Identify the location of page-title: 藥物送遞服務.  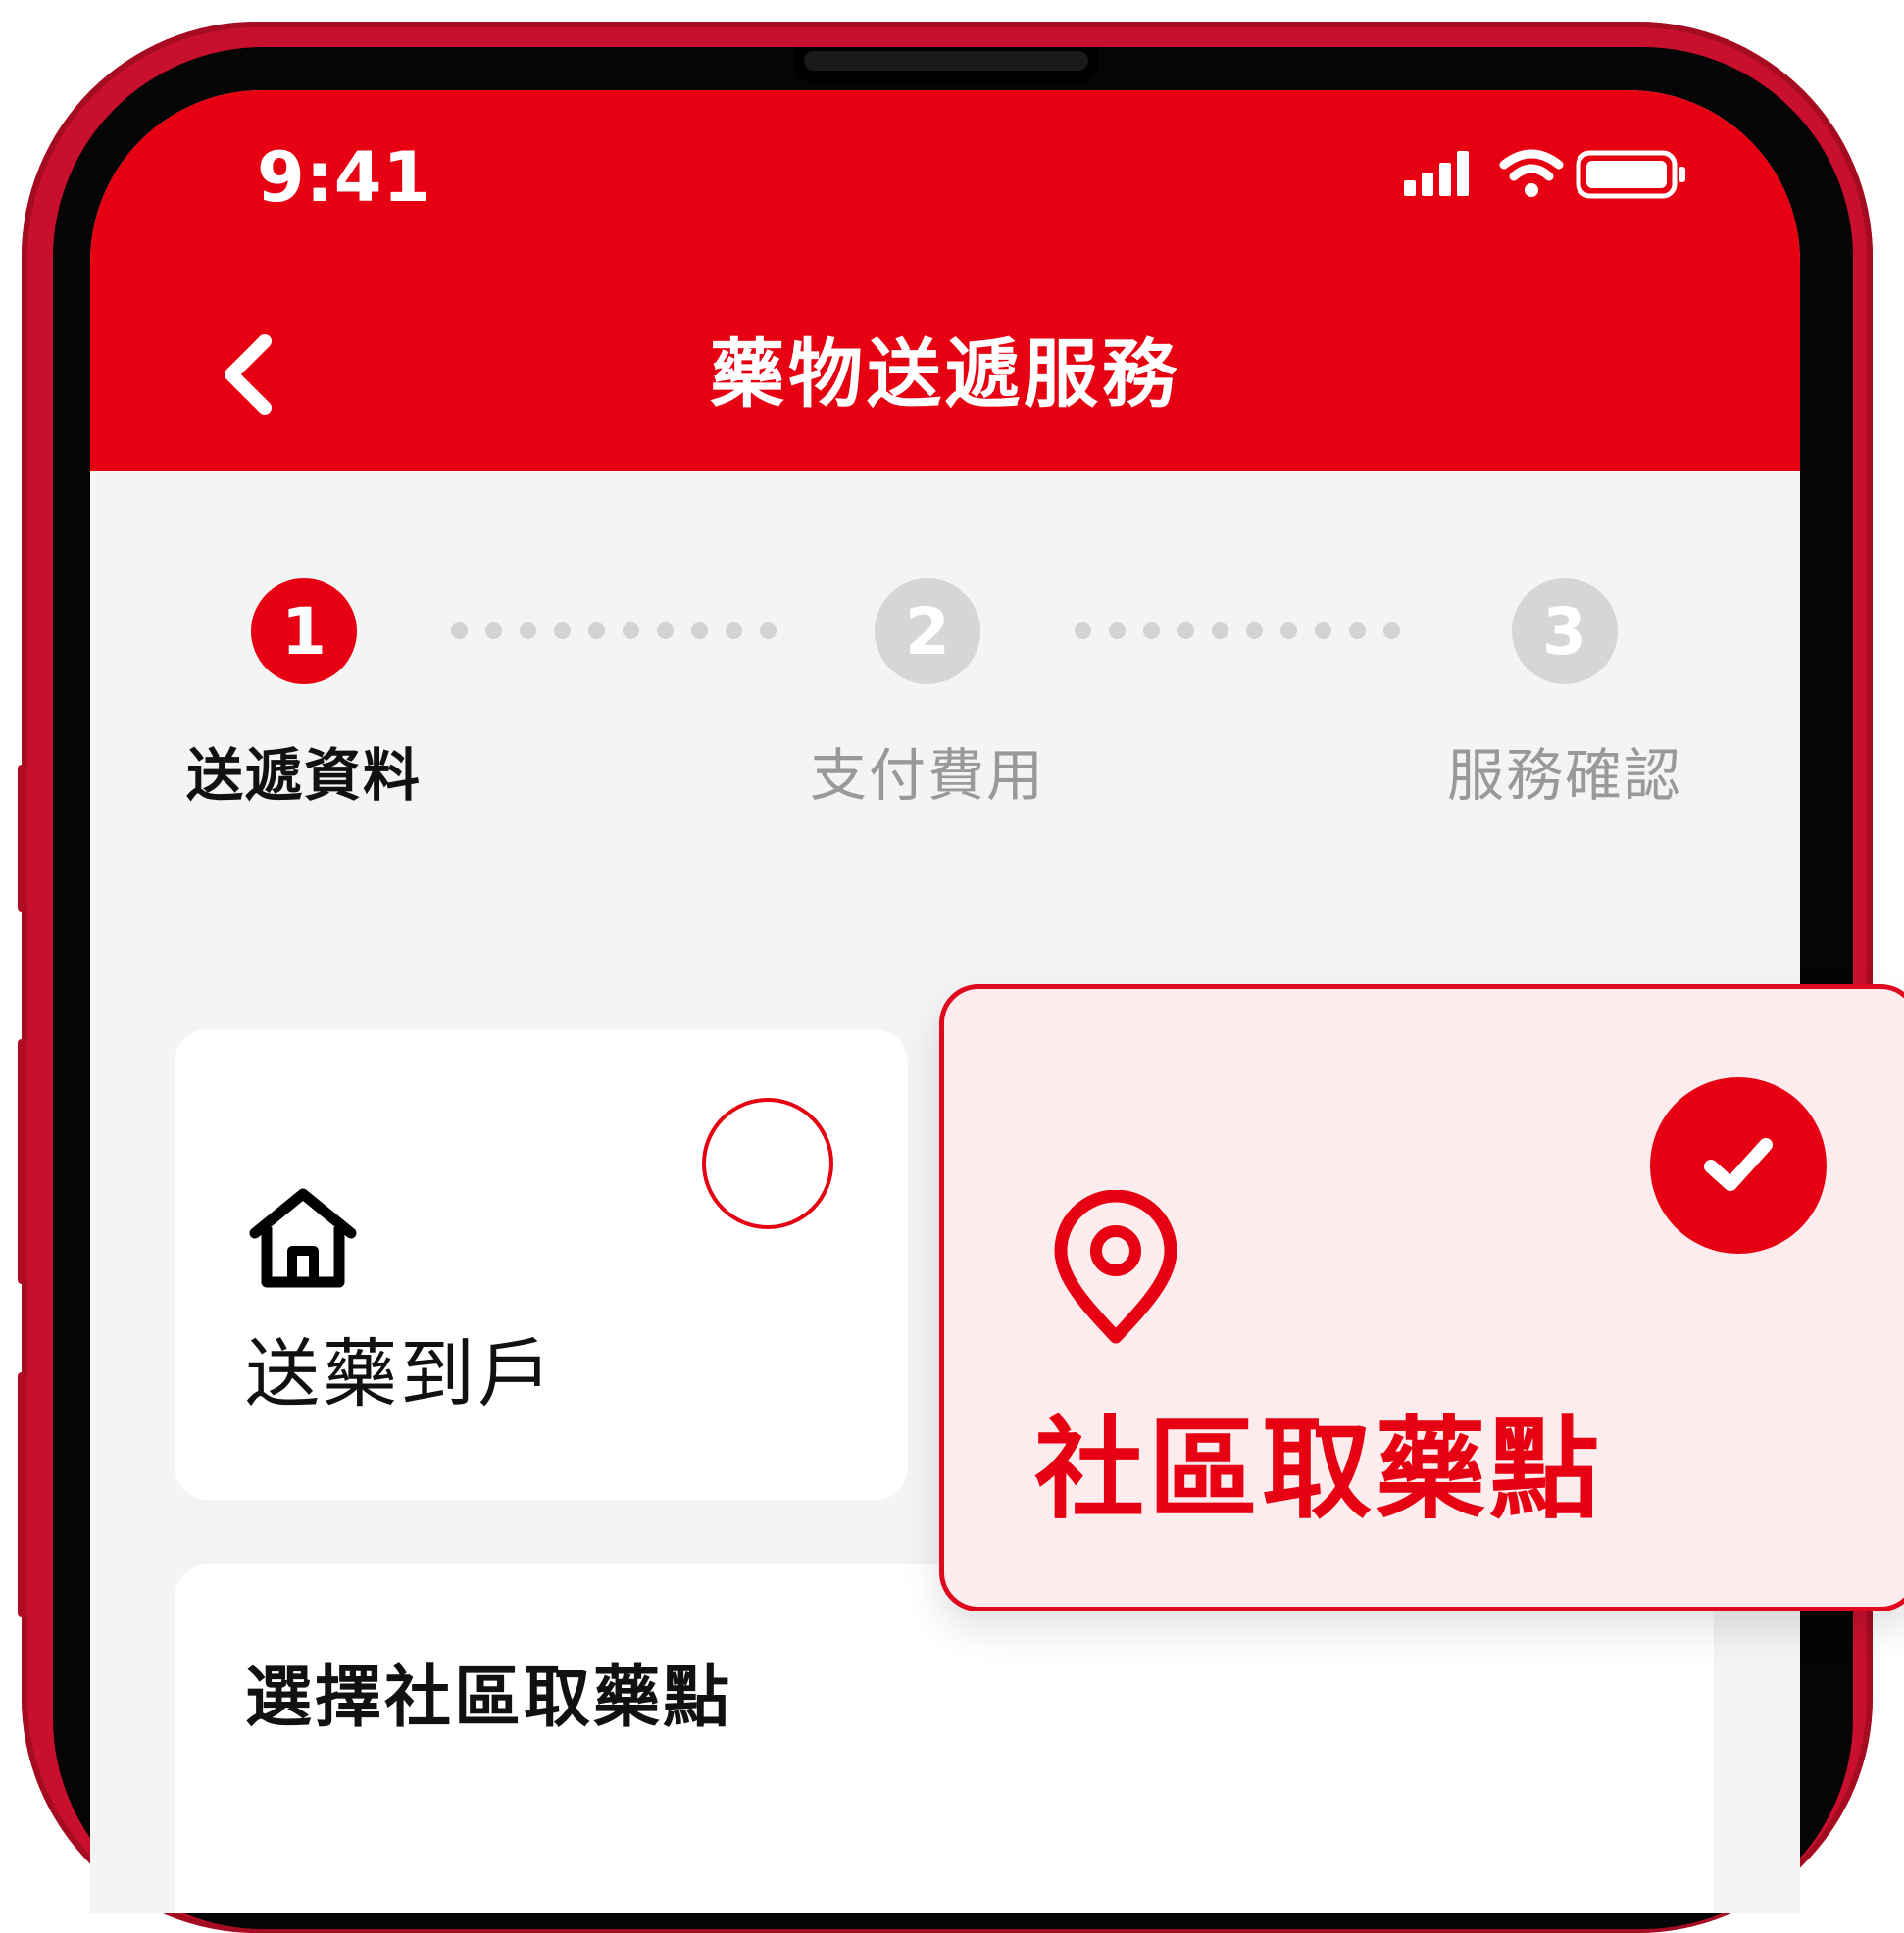
(945, 374).